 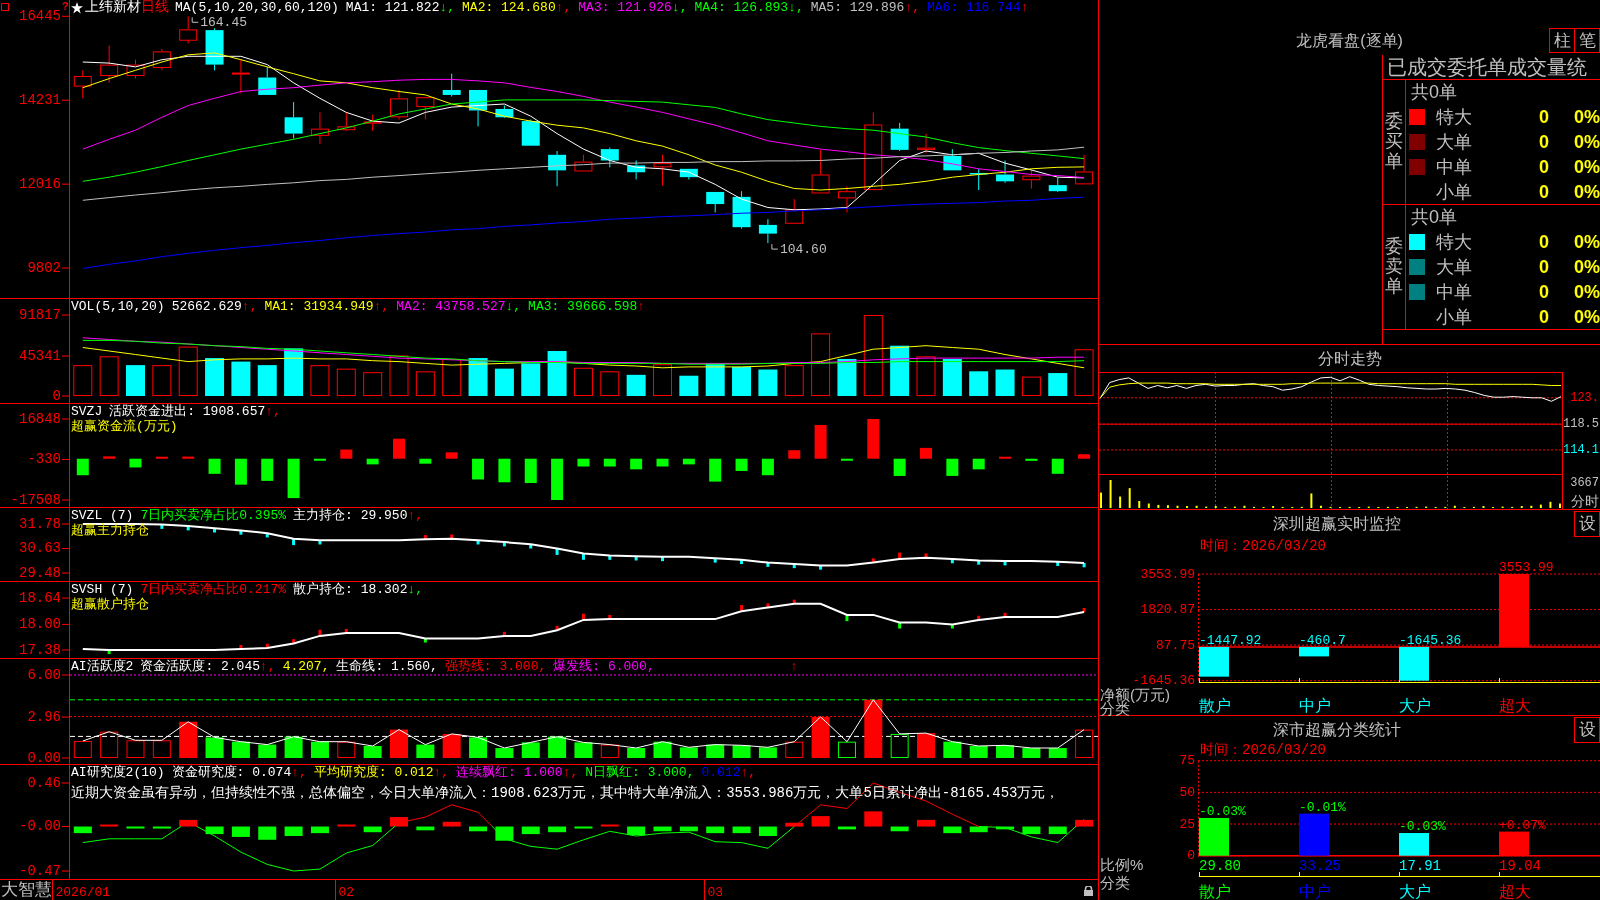 I want to click on axis-label: 0, so click(x=56, y=395).